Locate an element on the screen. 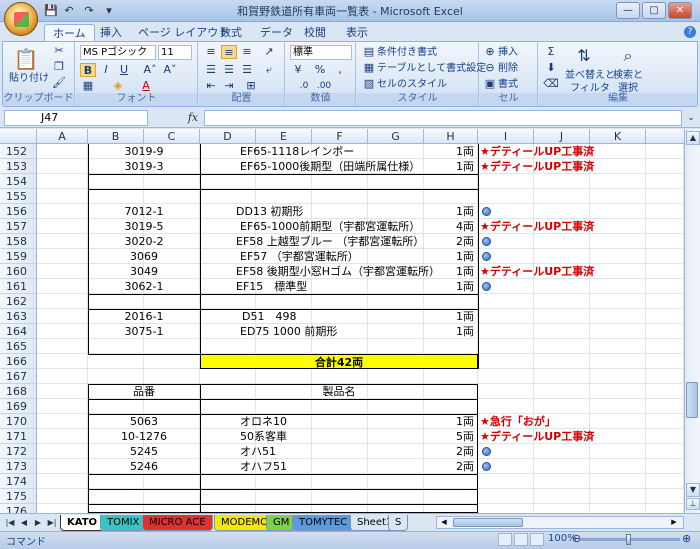 This screenshot has width=700, height=549. delete-cells-button: 削除 is located at coordinates (508, 68).